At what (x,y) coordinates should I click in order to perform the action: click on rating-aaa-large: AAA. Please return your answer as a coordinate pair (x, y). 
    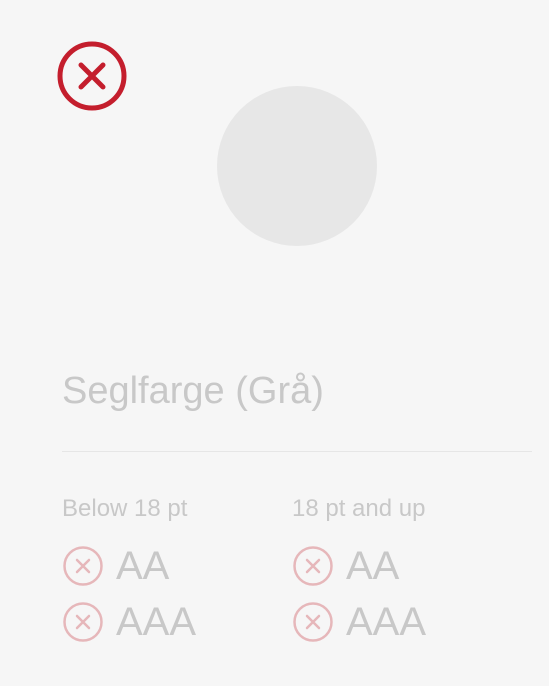
    Looking at the image, I should click on (402, 622).